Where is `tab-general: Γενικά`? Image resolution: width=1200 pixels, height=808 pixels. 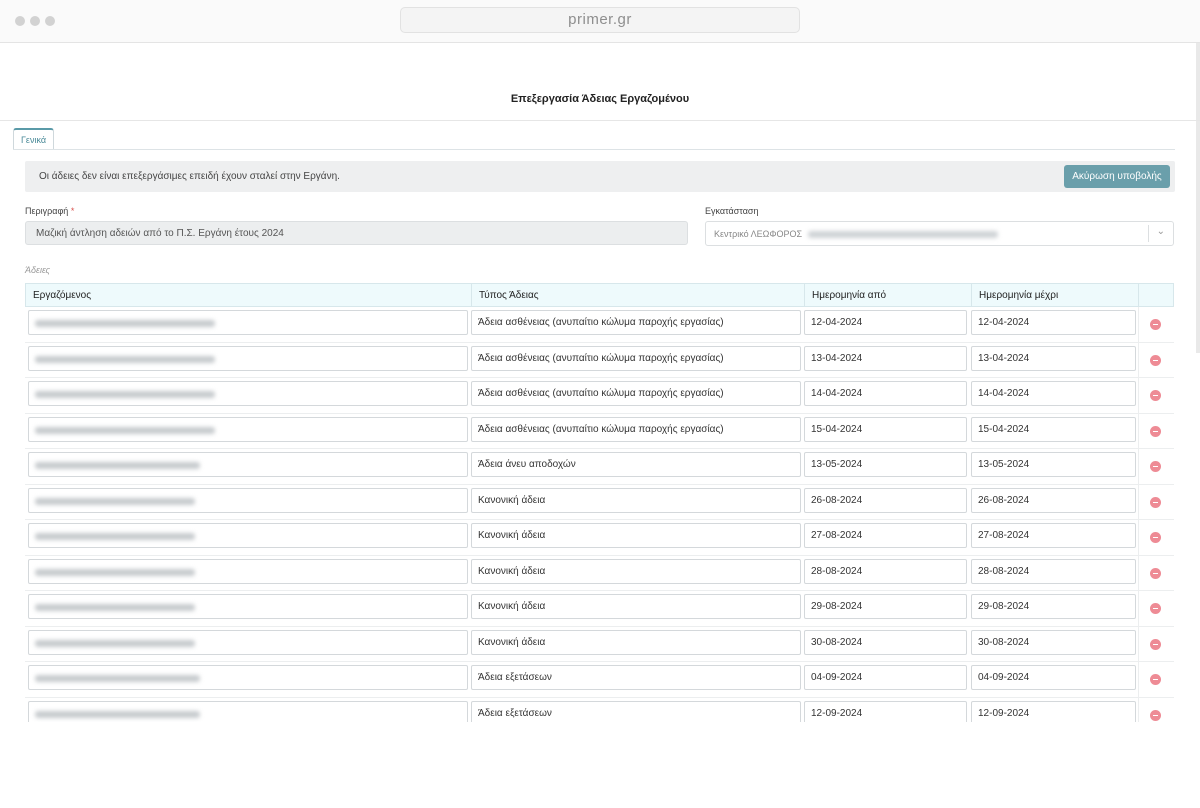 tab-general: Γενικά is located at coordinates (33, 139).